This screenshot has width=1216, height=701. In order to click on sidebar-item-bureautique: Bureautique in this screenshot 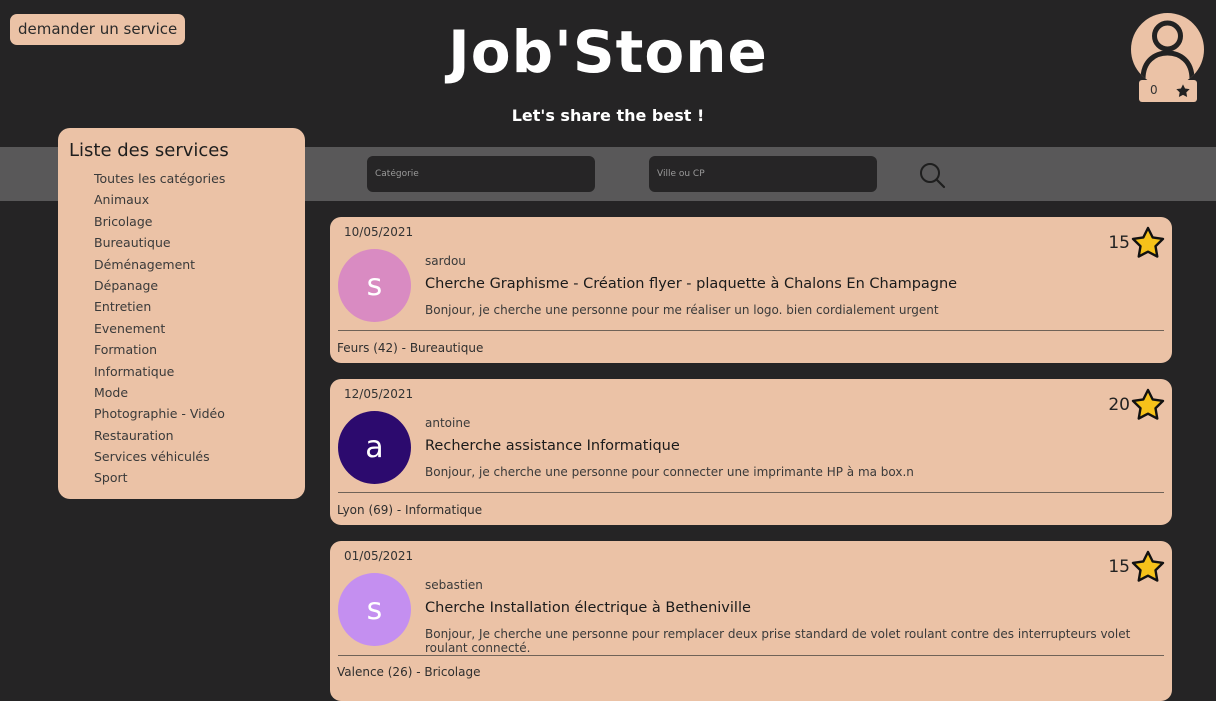, I will do `click(159, 242)`.